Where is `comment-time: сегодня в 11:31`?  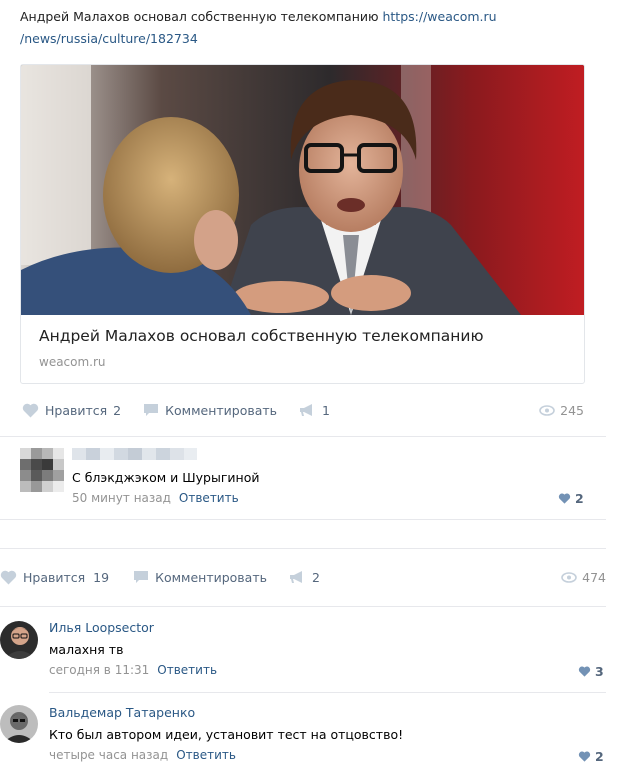 comment-time: сегодня в 11:31 is located at coordinates (99, 670).